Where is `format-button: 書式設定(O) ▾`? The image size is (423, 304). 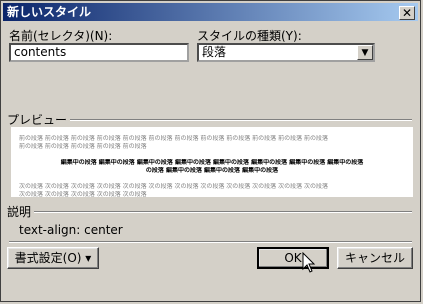 format-button: 書式設定(O) ▾ is located at coordinates (53, 258).